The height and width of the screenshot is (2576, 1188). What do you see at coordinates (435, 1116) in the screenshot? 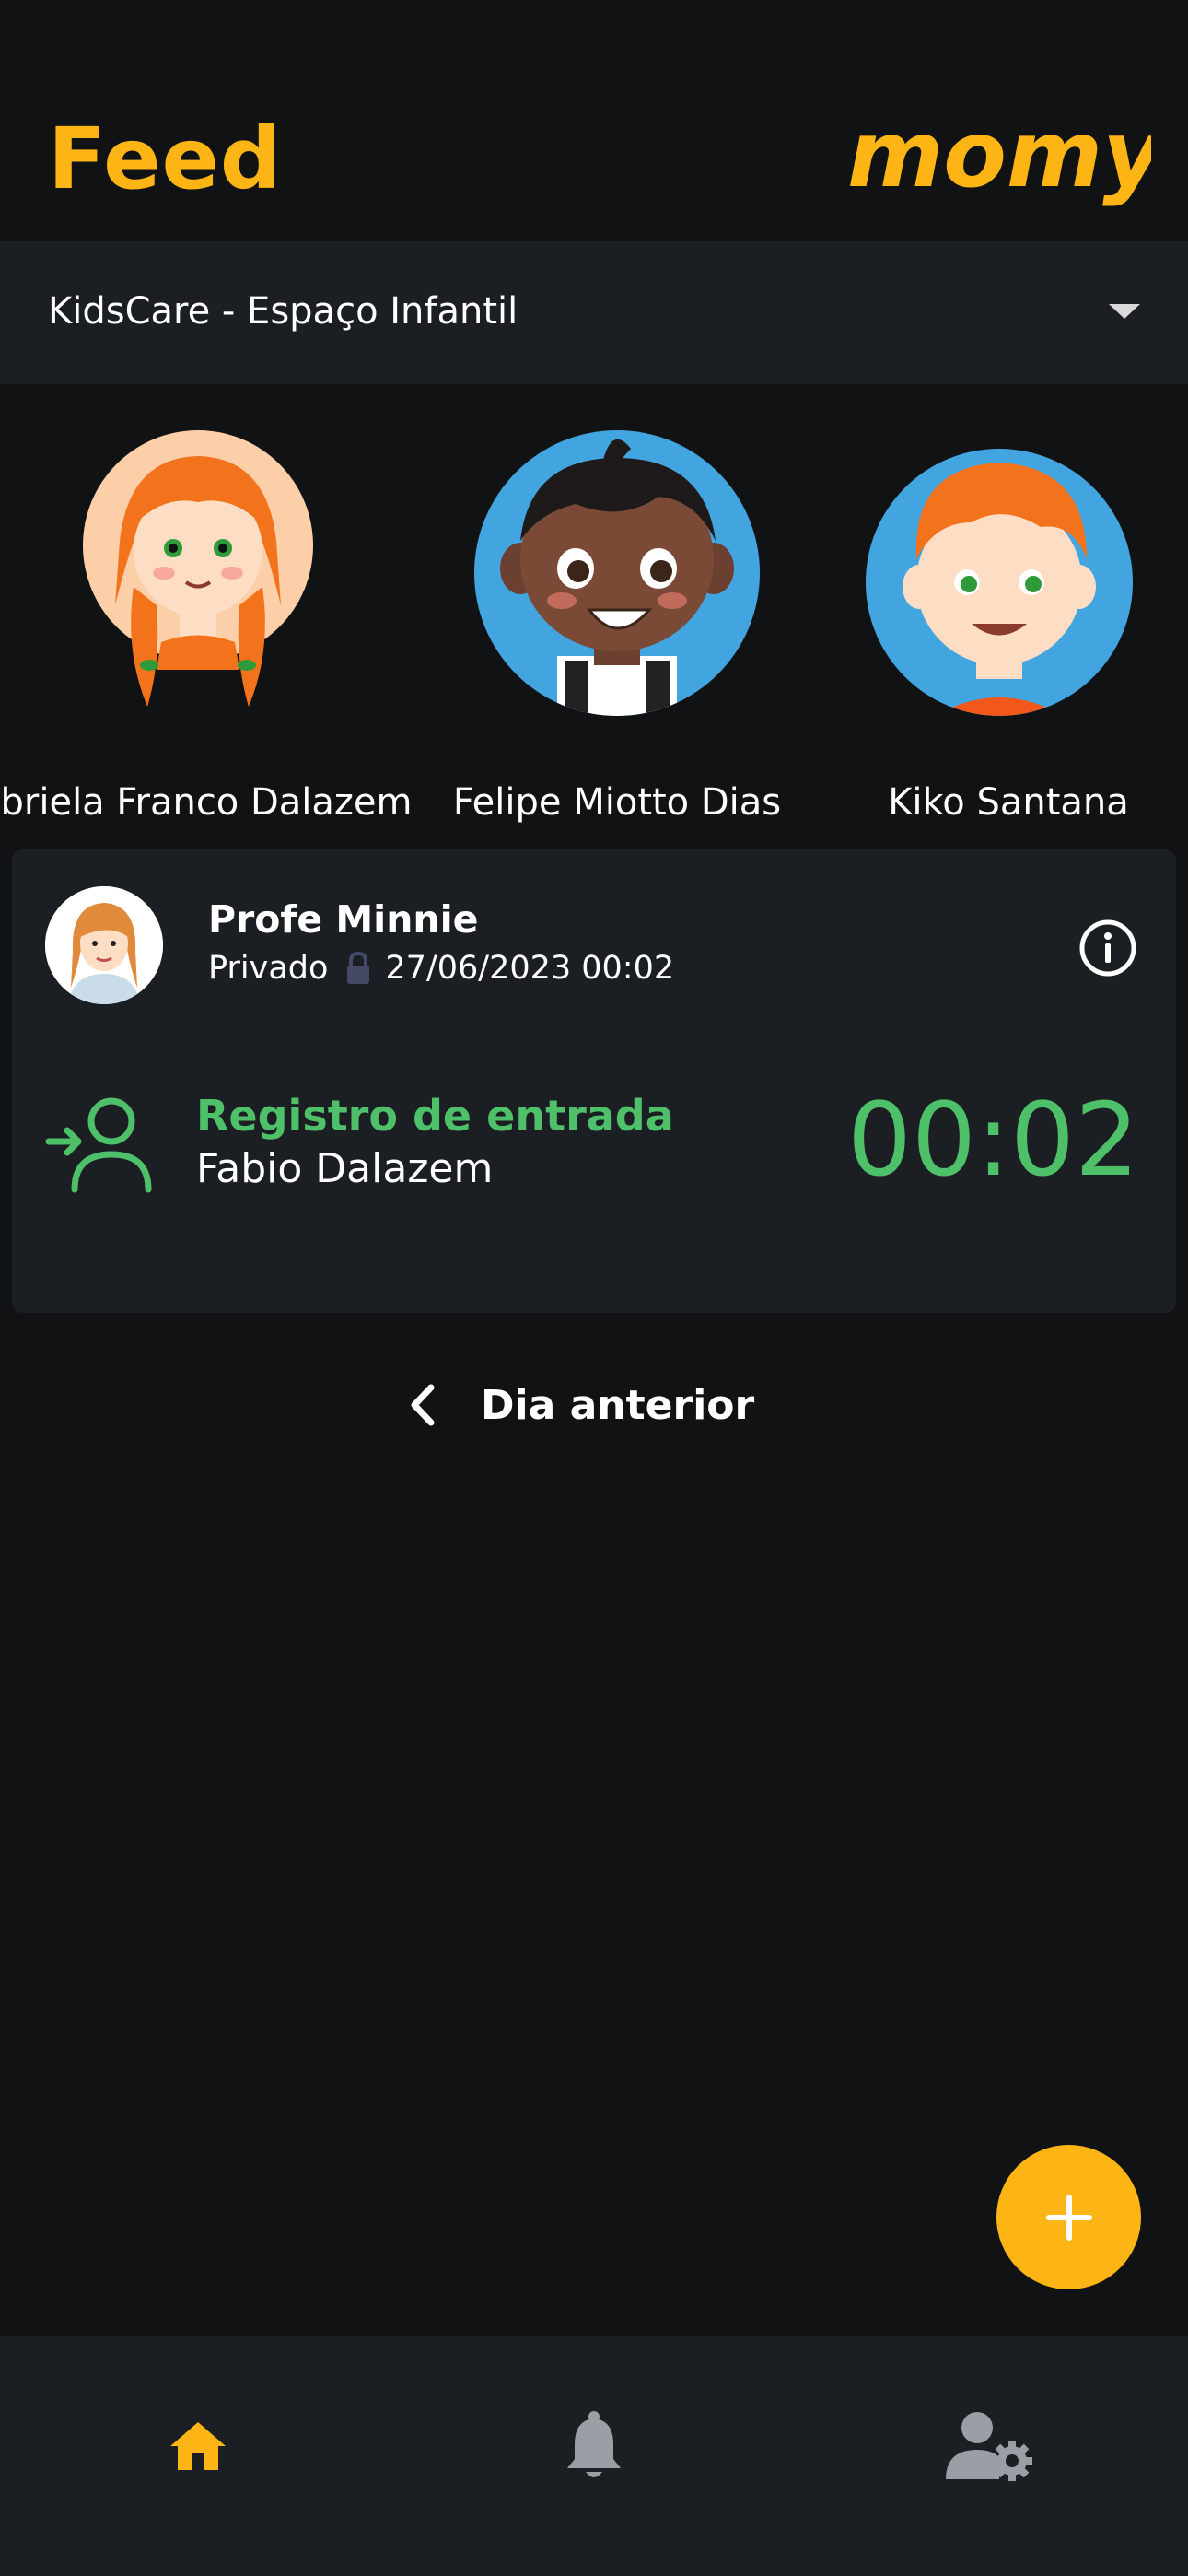
I see `entry-type: Registro de entrada` at bounding box center [435, 1116].